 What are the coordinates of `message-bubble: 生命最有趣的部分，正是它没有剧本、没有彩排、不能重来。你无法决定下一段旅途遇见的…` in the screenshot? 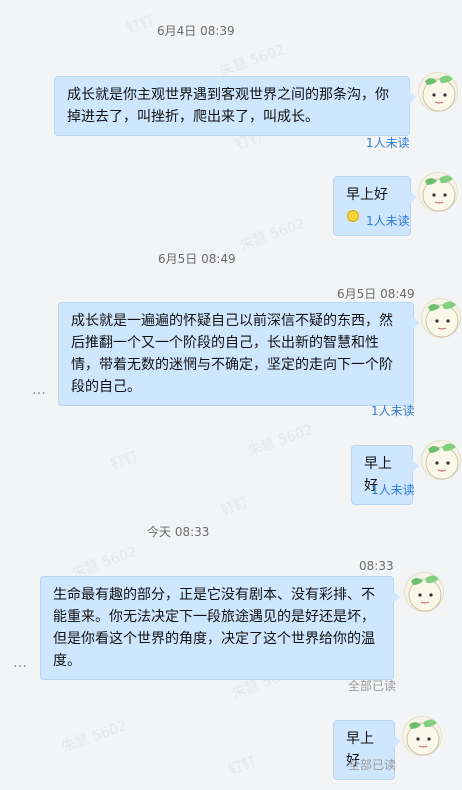 It's located at (220, 628).